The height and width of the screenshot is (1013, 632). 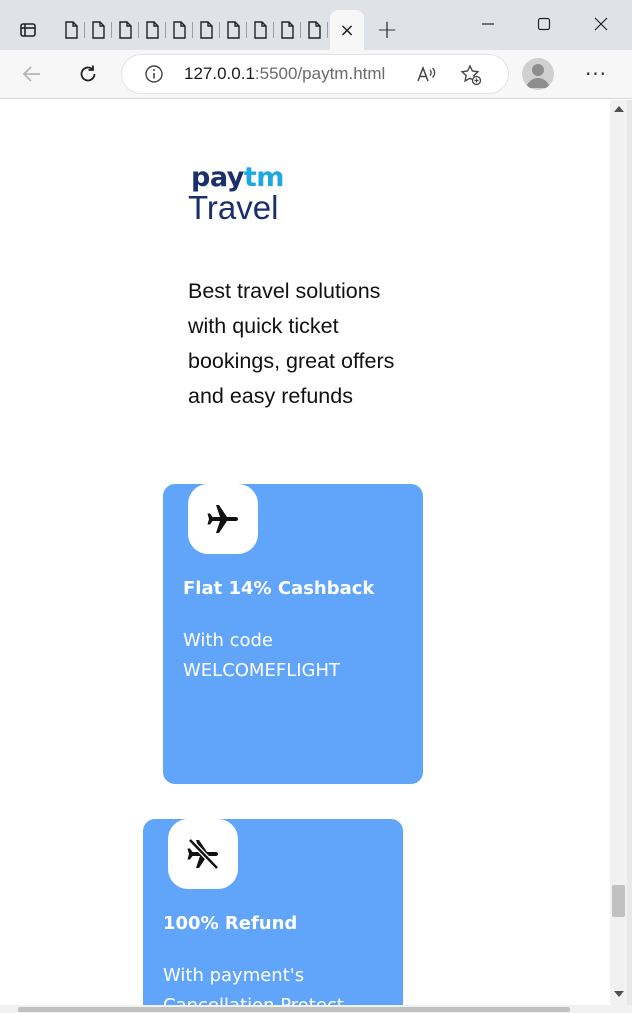 What do you see at coordinates (471, 75) in the screenshot?
I see `add-favorite-icon` at bounding box center [471, 75].